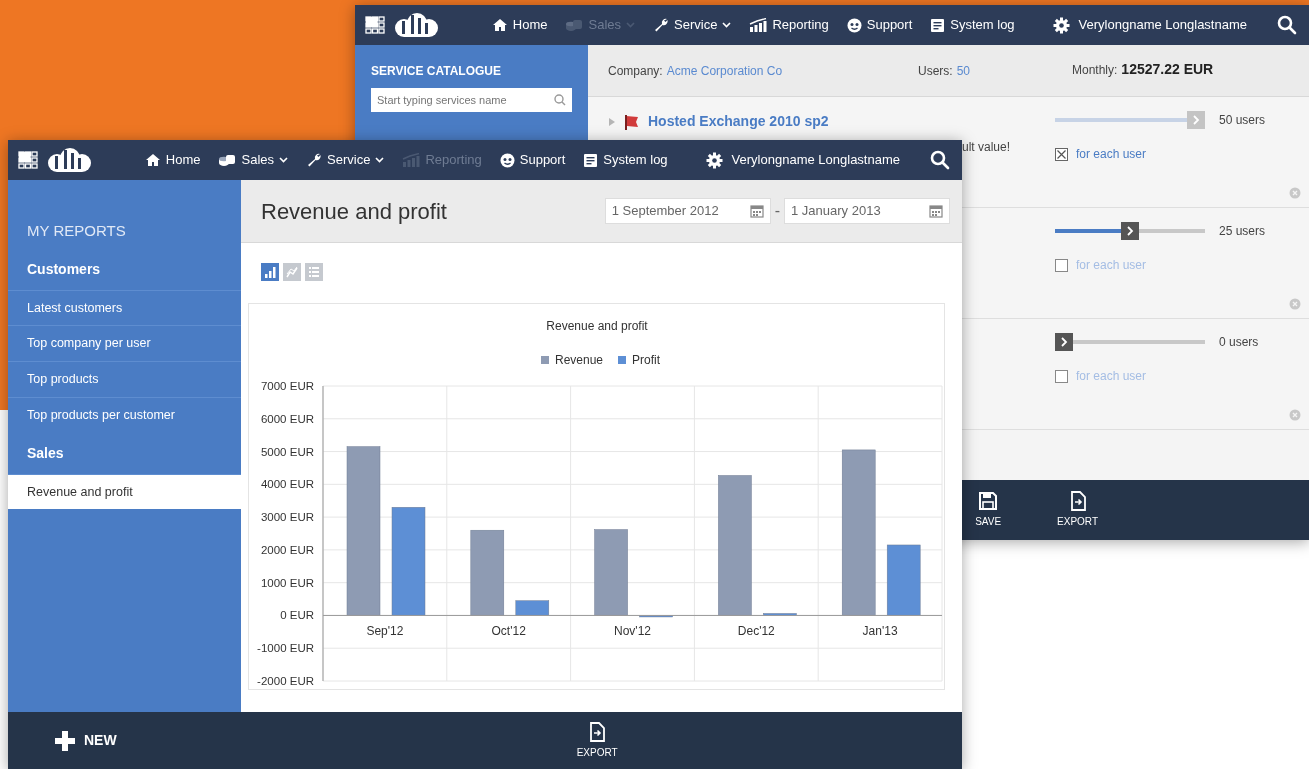 The image size is (1309, 769). Describe the element at coordinates (285, 681) in the screenshot. I see `axis-tick-label: -2000 EUR` at that location.